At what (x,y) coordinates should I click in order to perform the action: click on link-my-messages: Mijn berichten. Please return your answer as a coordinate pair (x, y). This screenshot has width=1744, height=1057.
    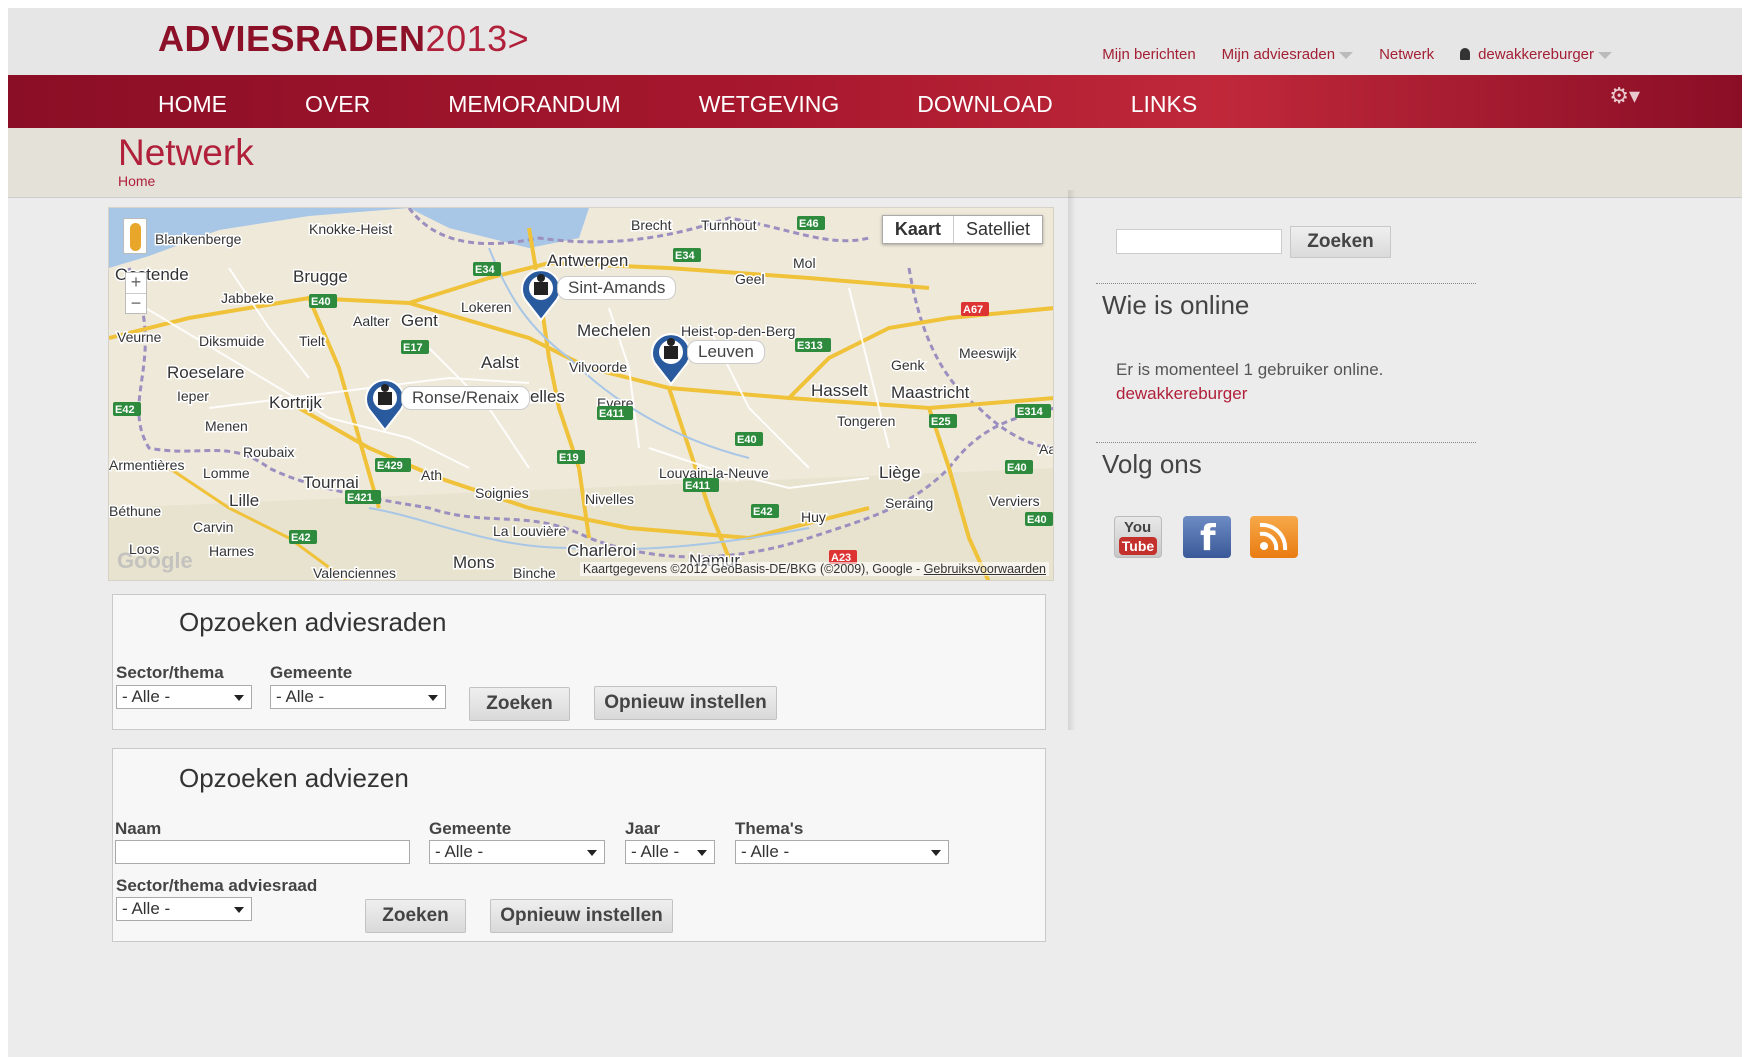
    Looking at the image, I should click on (1148, 54).